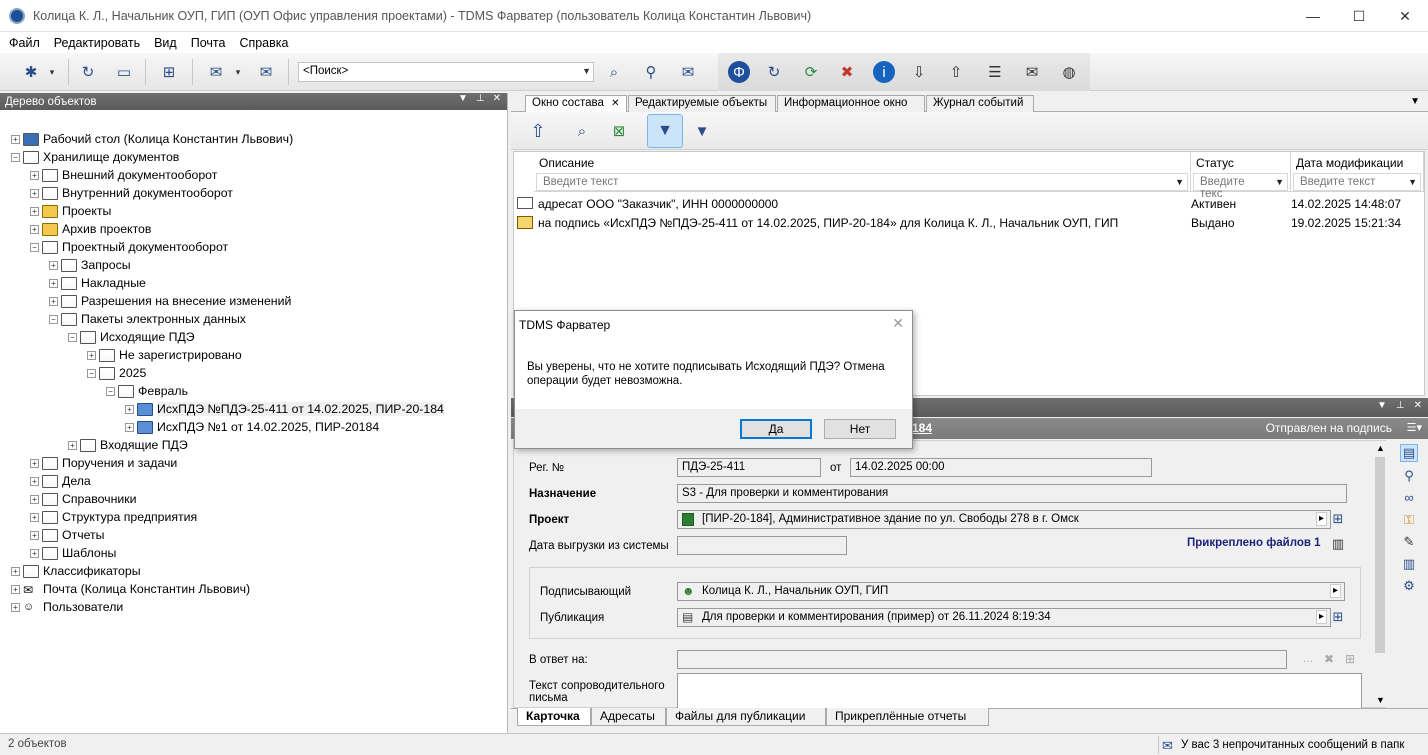 Image resolution: width=1428 pixels, height=755 pixels. I want to click on column-modified-date: Дата модификации Введите текст ▼, so click(1357, 172).